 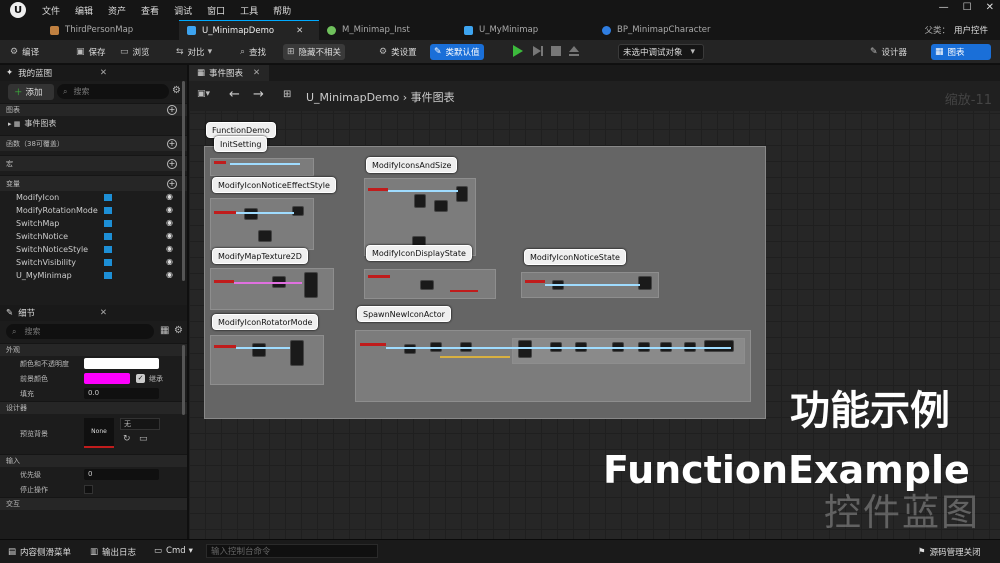 What do you see at coordinates (234, 94) in the screenshot?
I see `back-arrow-icon: ←` at bounding box center [234, 94].